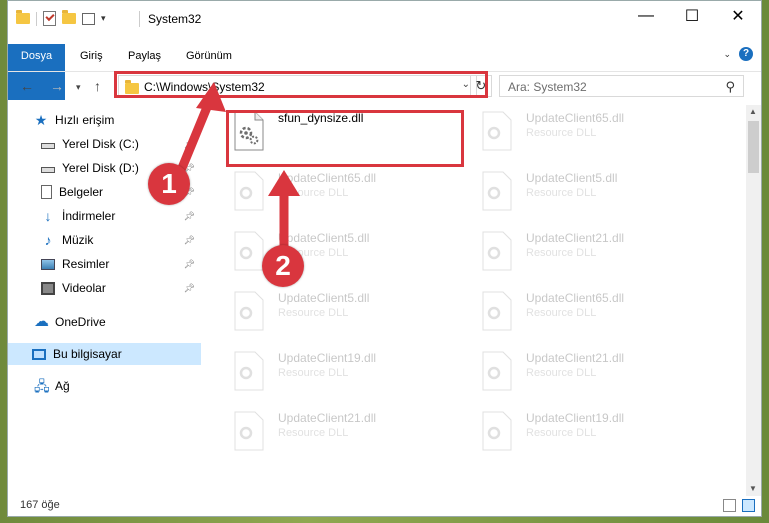 This screenshot has width=769, height=523. I want to click on properties-icon, so click(49, 18).